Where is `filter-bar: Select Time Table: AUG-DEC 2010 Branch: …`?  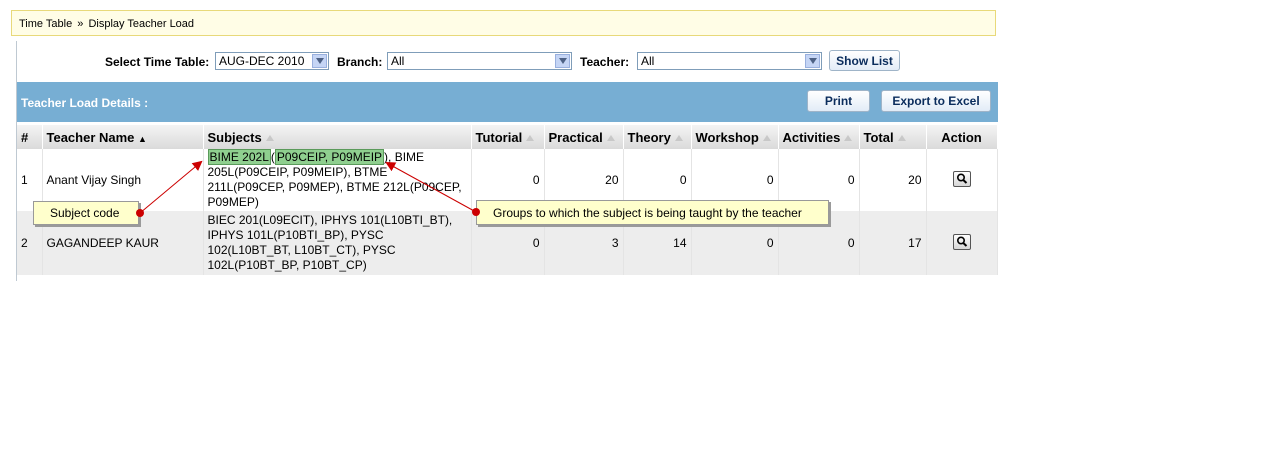
filter-bar: Select Time Table: AUG-DEC 2010 Branch: … is located at coordinates (507, 61).